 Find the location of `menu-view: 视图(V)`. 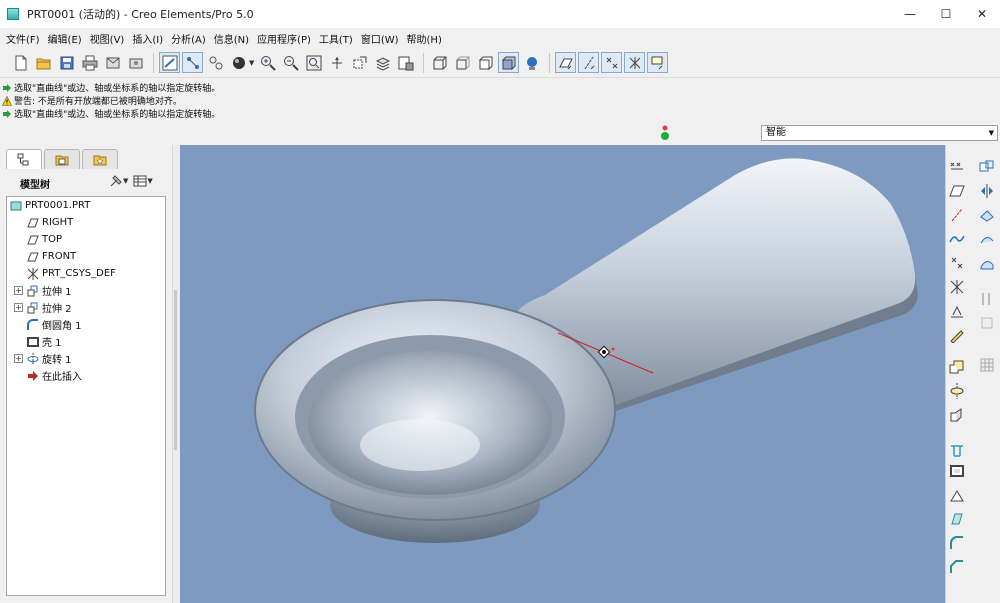

menu-view: 视图(V) is located at coordinates (109, 38).